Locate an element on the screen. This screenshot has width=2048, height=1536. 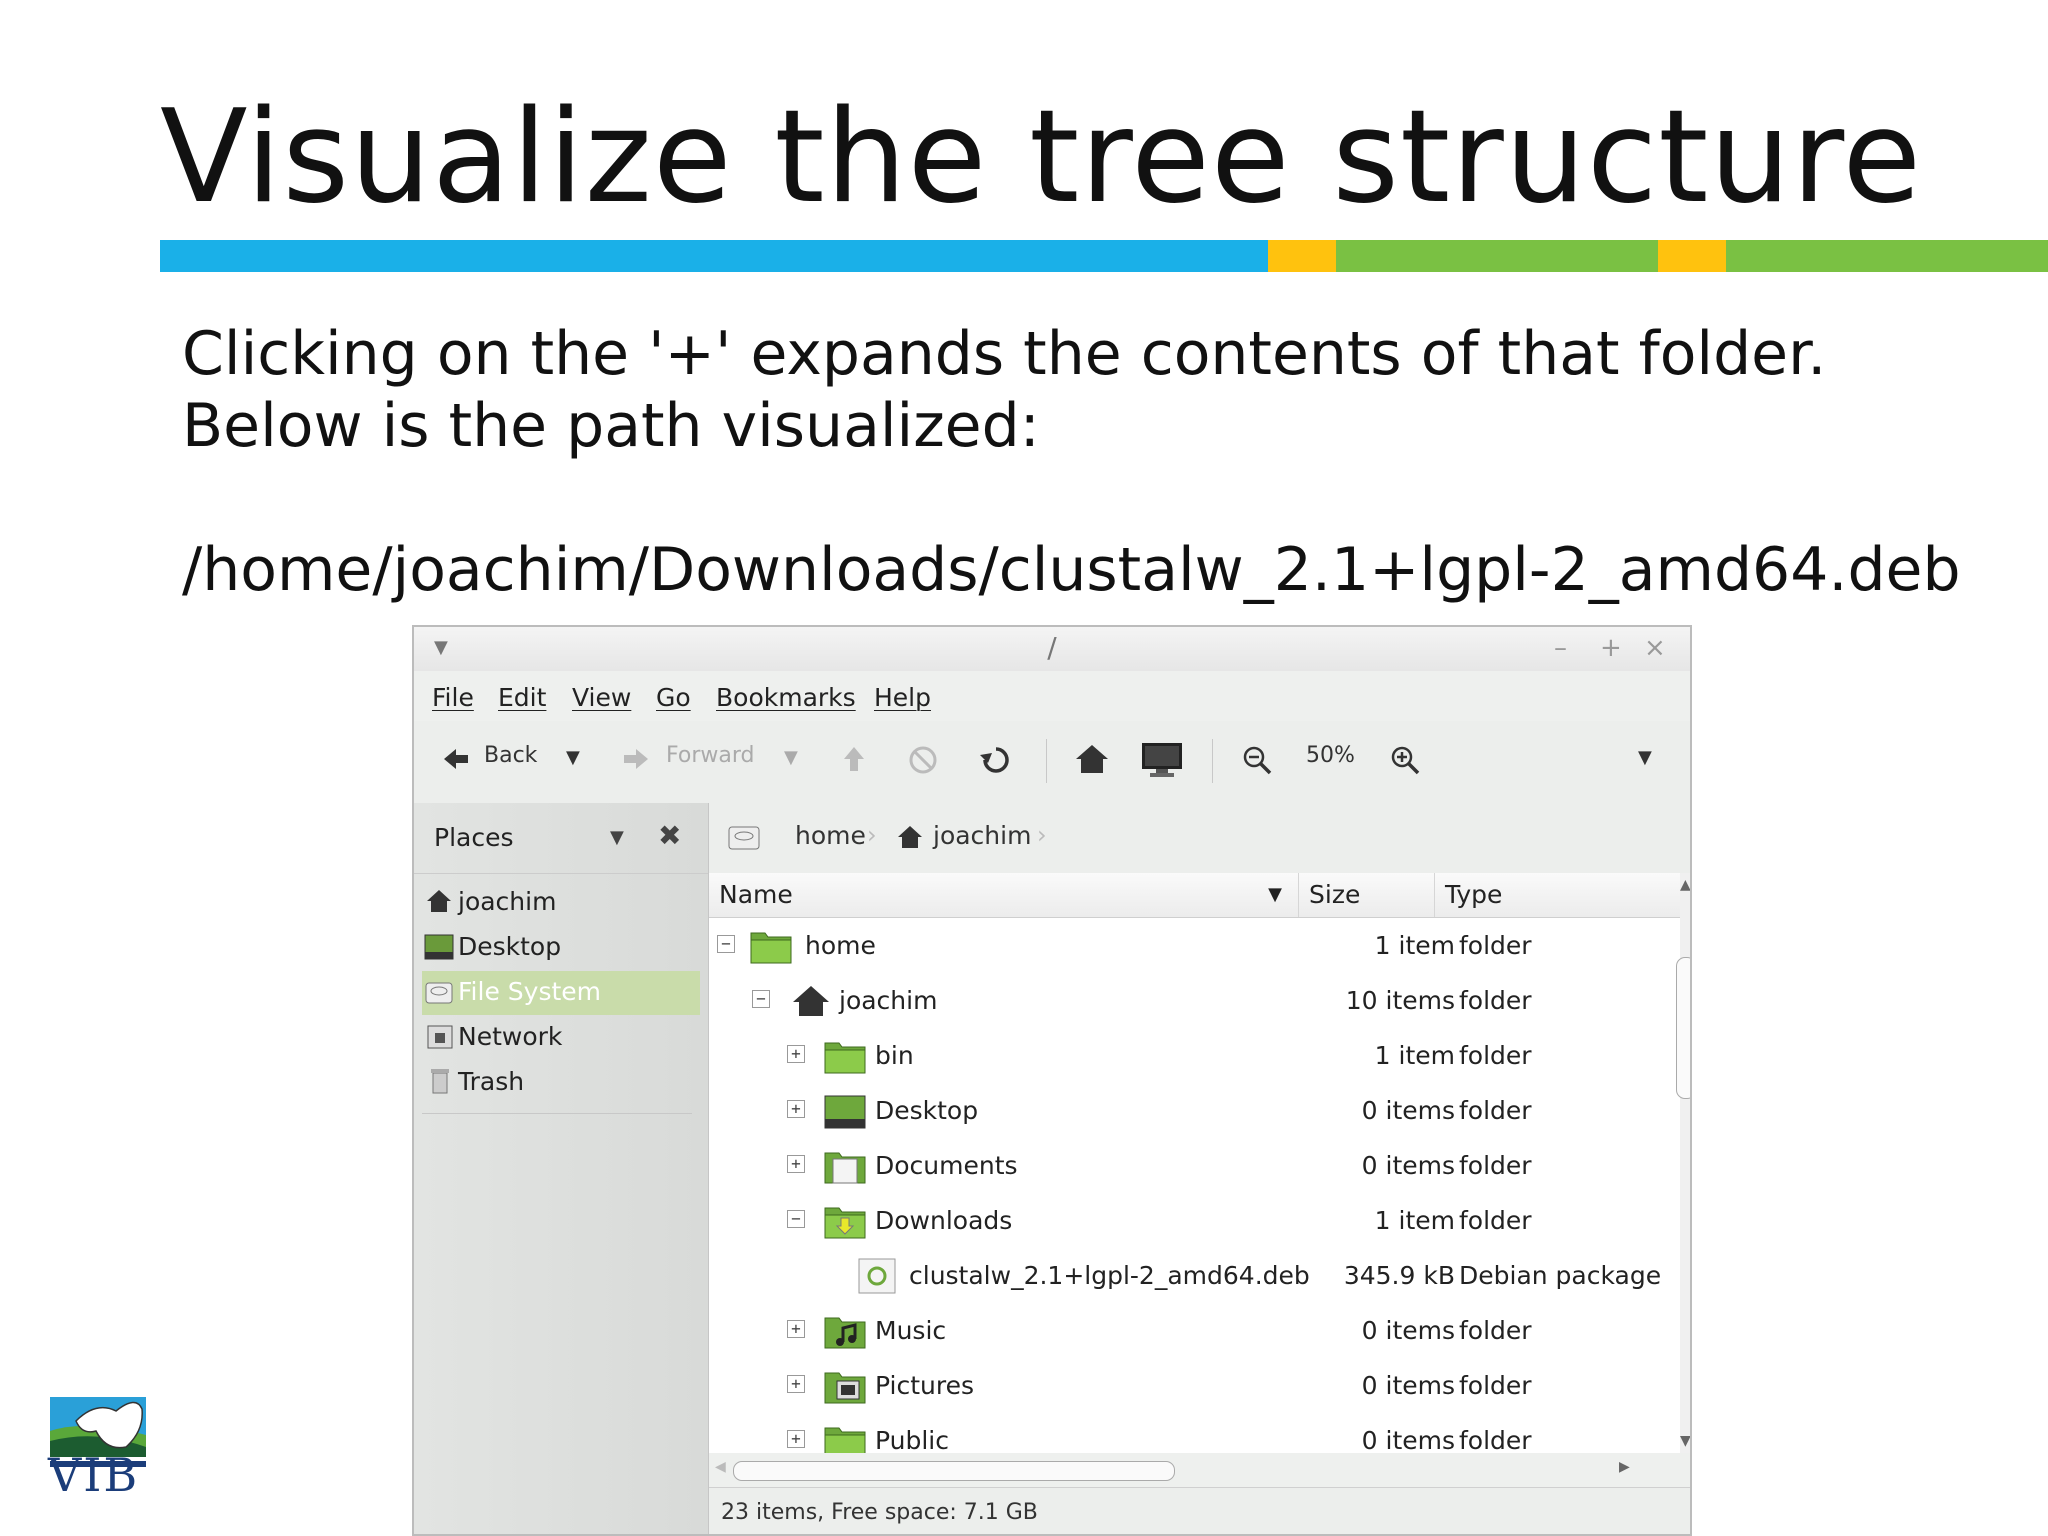
maximize-icon: + is located at coordinates (1611, 648).